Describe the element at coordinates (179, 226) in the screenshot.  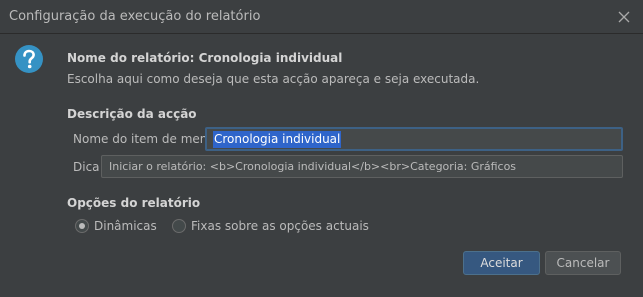
I see `radio-unchecked-icon` at that location.